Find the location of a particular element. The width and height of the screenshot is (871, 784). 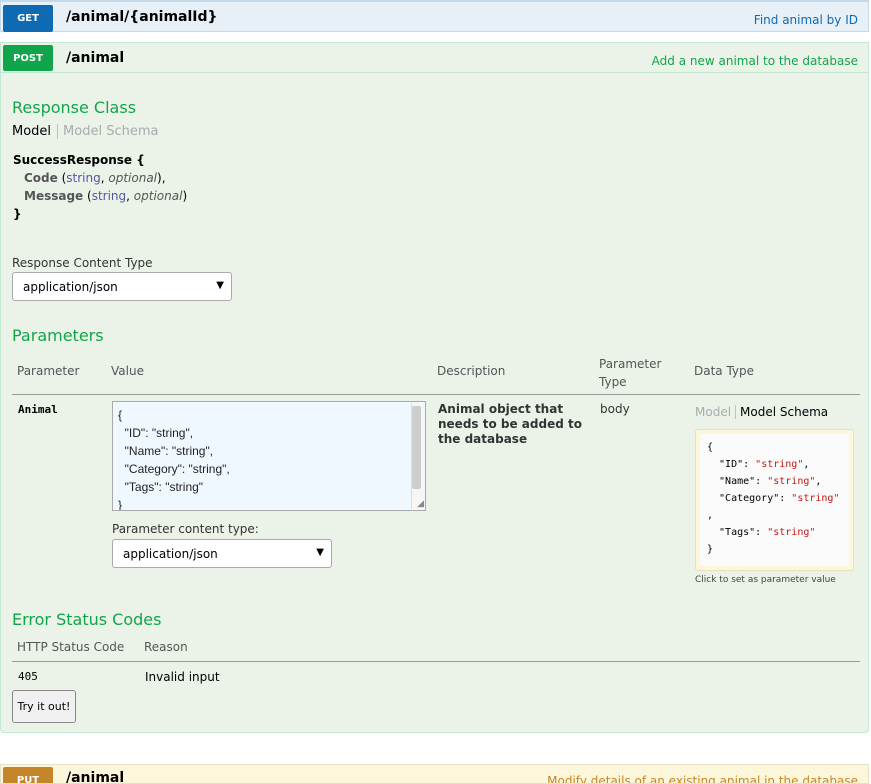

textarea-scrollbar is located at coordinates (417, 456).